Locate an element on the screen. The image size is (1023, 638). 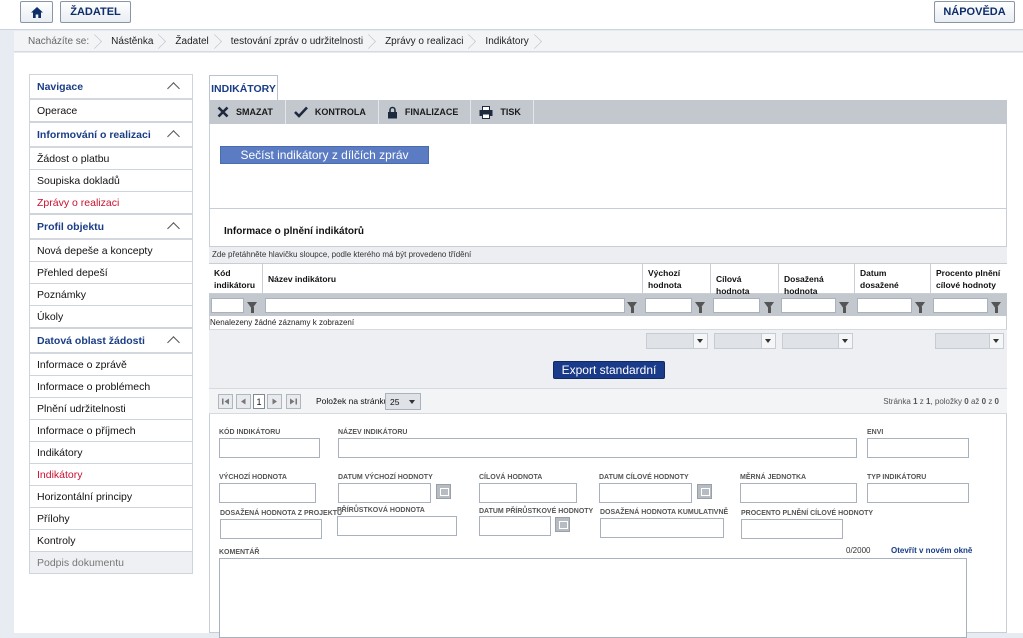
column-header-kod: Kód indikátoru is located at coordinates (236, 279).